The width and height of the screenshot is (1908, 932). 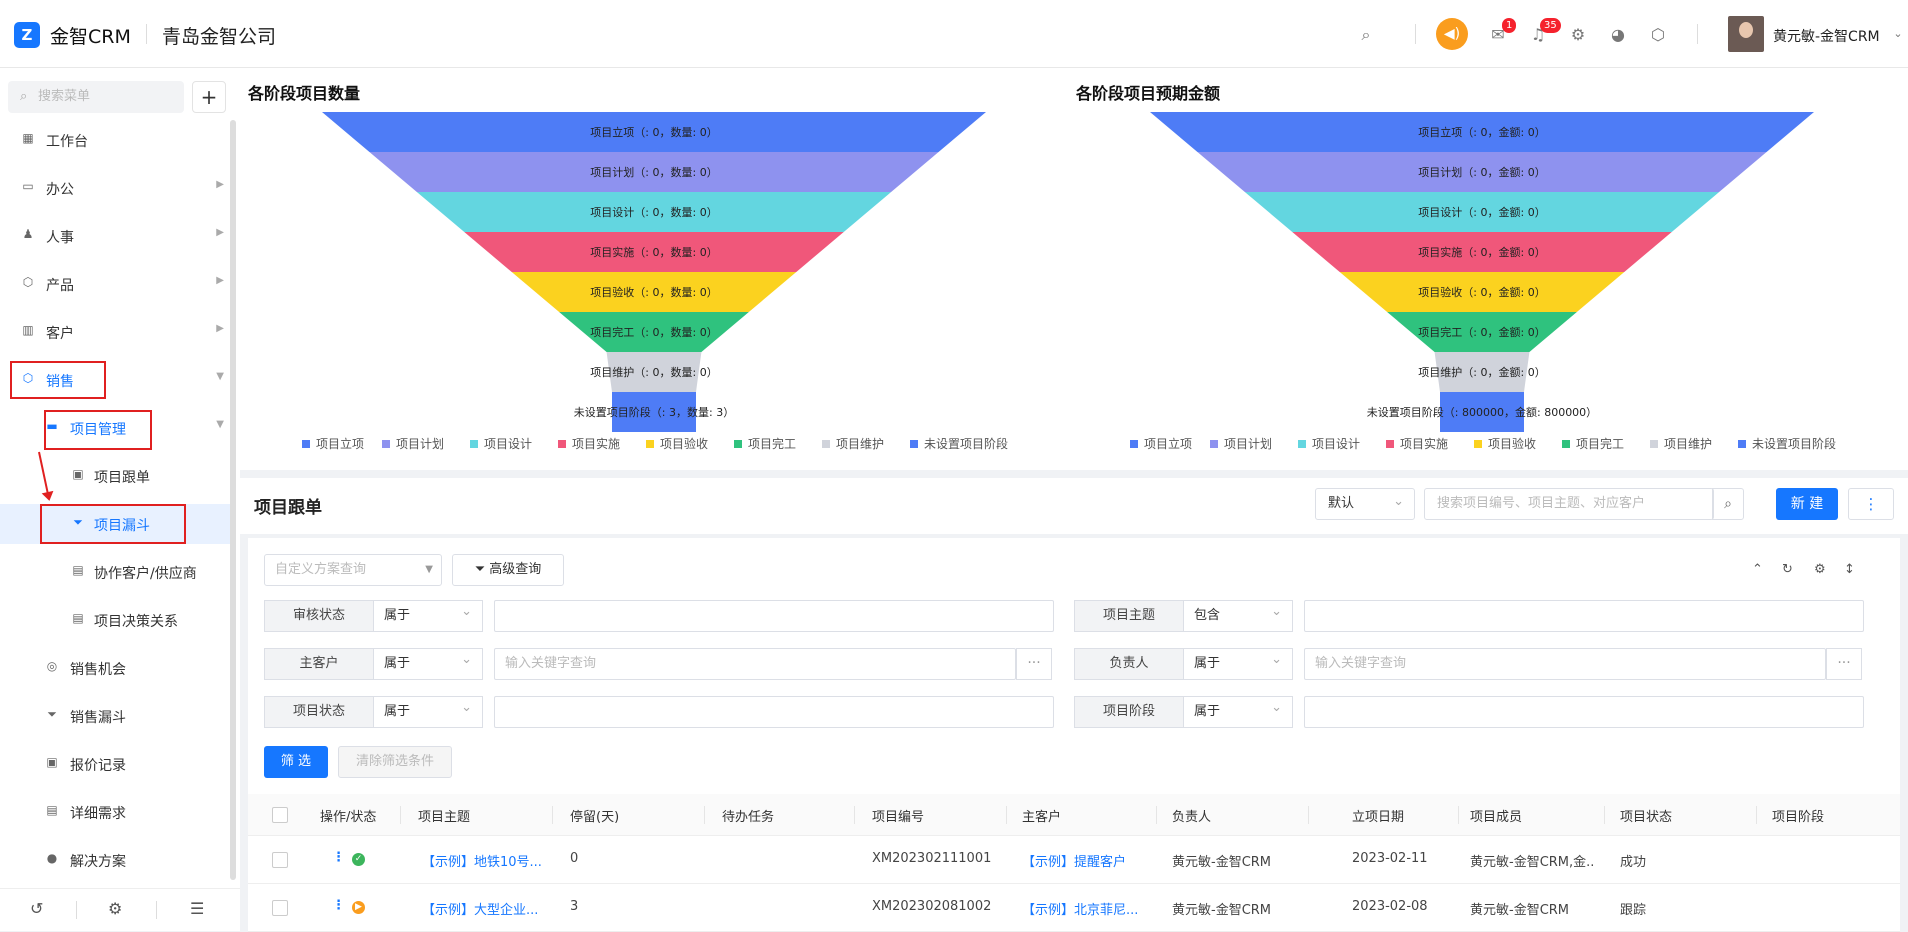 What do you see at coordinates (1084, 860) in the screenshot?
I see `customer-link: 【示例】提醒客户` at bounding box center [1084, 860].